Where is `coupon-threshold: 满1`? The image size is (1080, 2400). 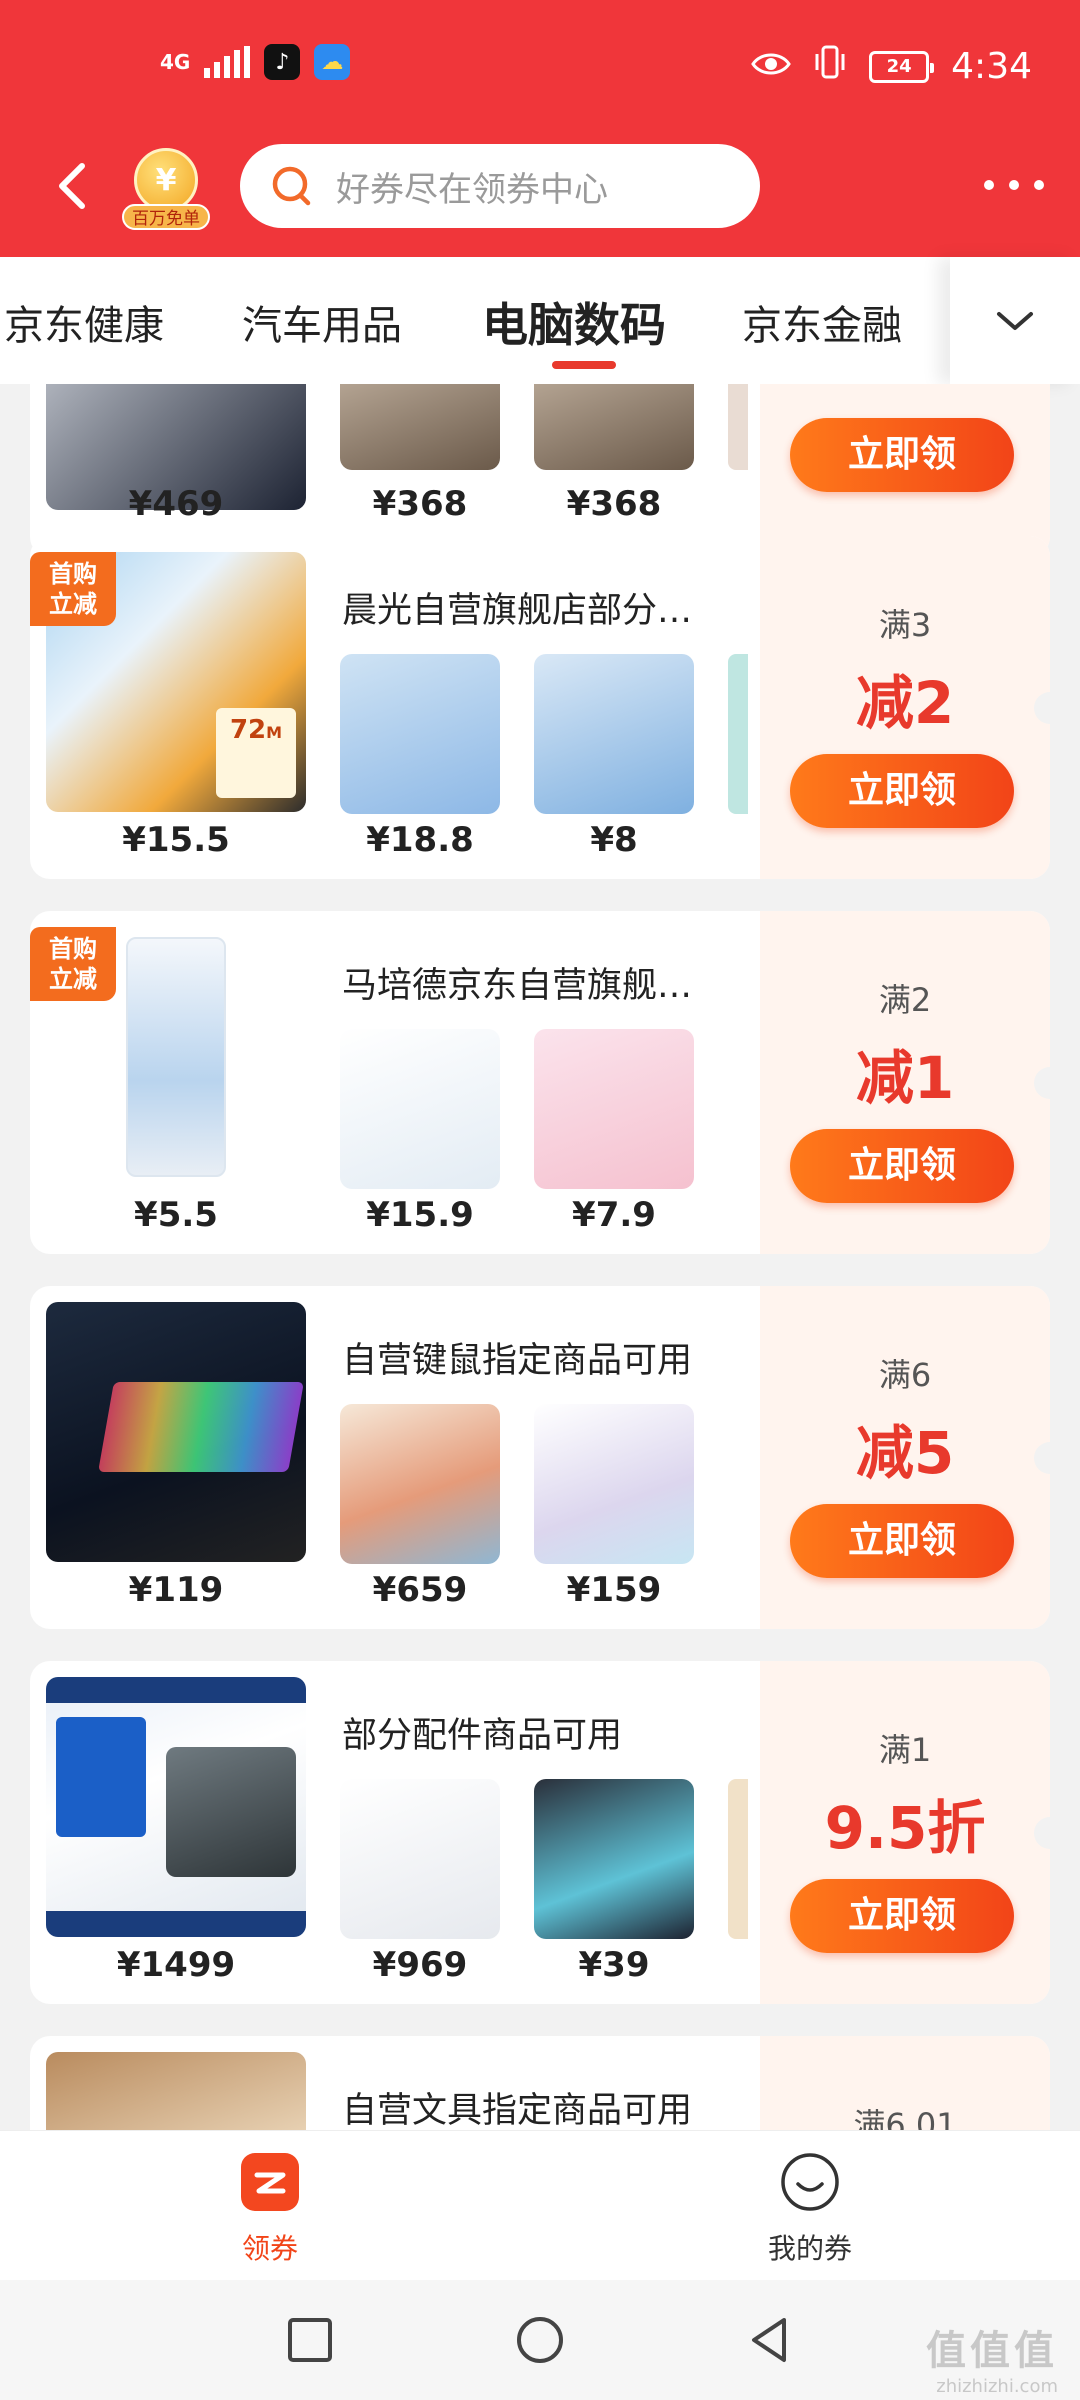 coupon-threshold: 满1 is located at coordinates (905, 1750).